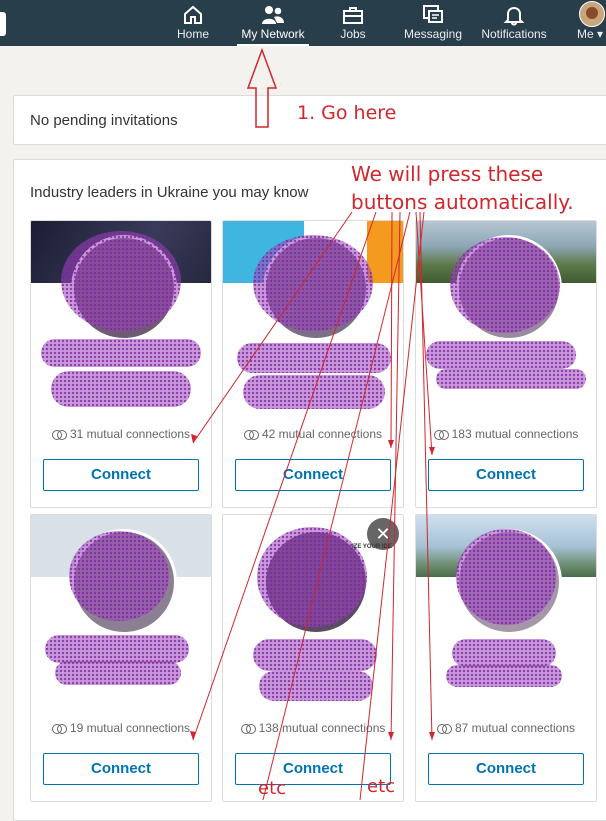 The height and width of the screenshot is (821, 606). Describe the element at coordinates (462, 202) in the screenshot. I see `annotation-line2: buttons automatically.` at that location.